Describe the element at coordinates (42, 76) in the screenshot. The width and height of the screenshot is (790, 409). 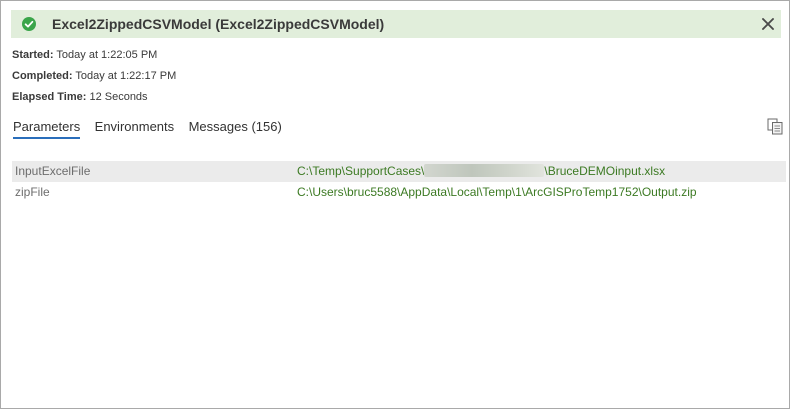
I see `completed-label: Completed:` at that location.